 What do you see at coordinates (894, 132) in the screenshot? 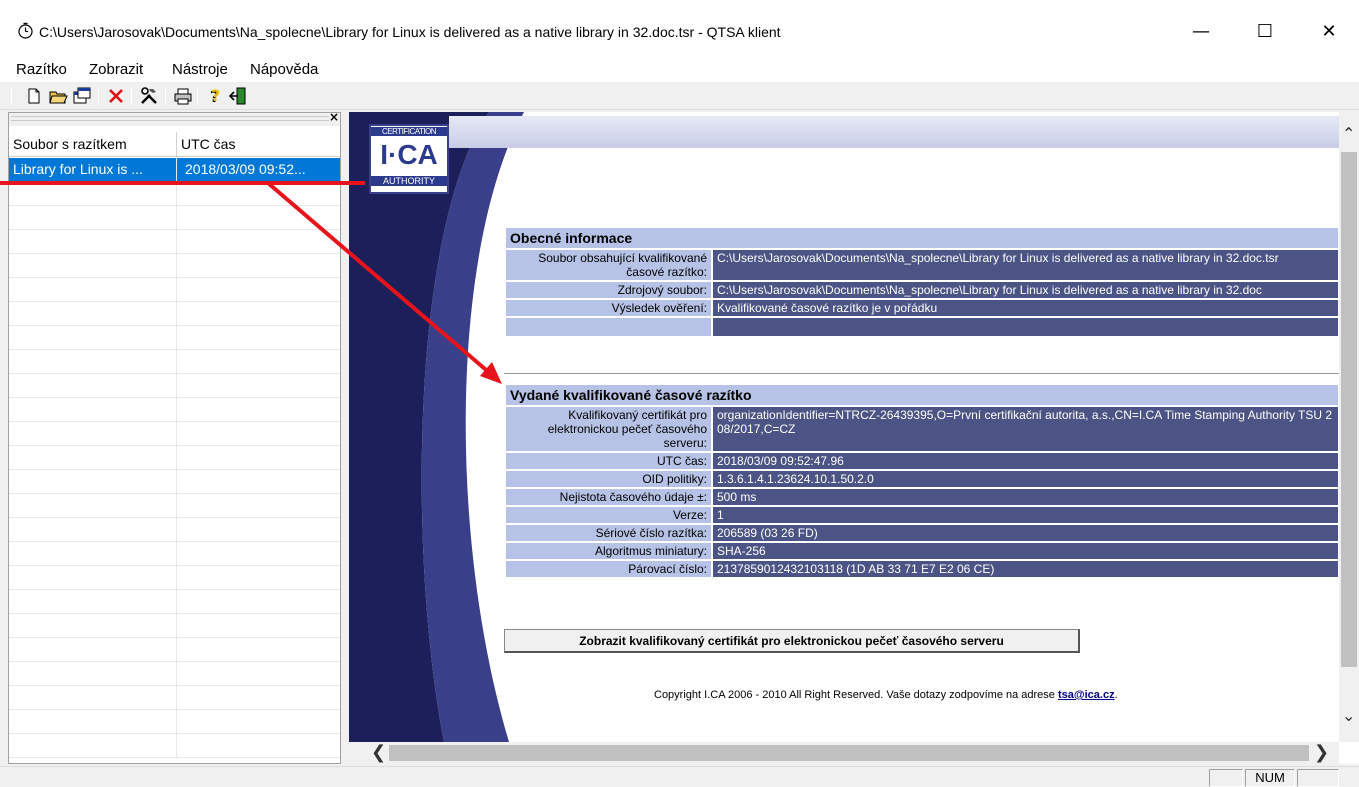
I see `header-band` at bounding box center [894, 132].